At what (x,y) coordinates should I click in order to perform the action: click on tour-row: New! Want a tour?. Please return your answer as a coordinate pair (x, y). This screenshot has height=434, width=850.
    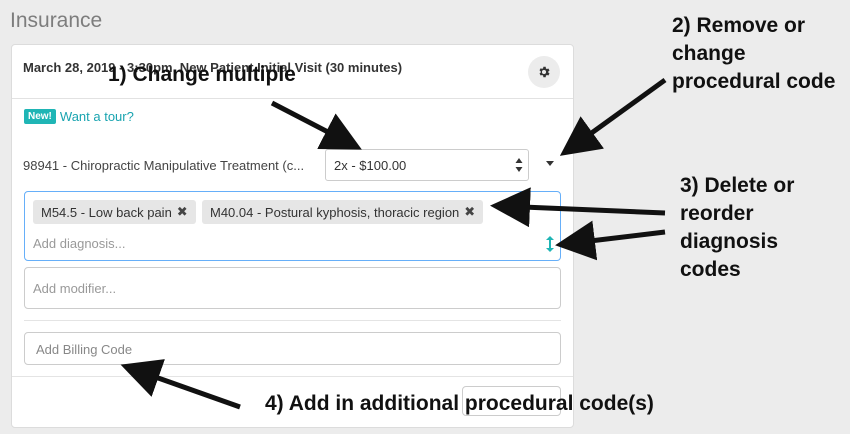
    Looking at the image, I should click on (79, 116).